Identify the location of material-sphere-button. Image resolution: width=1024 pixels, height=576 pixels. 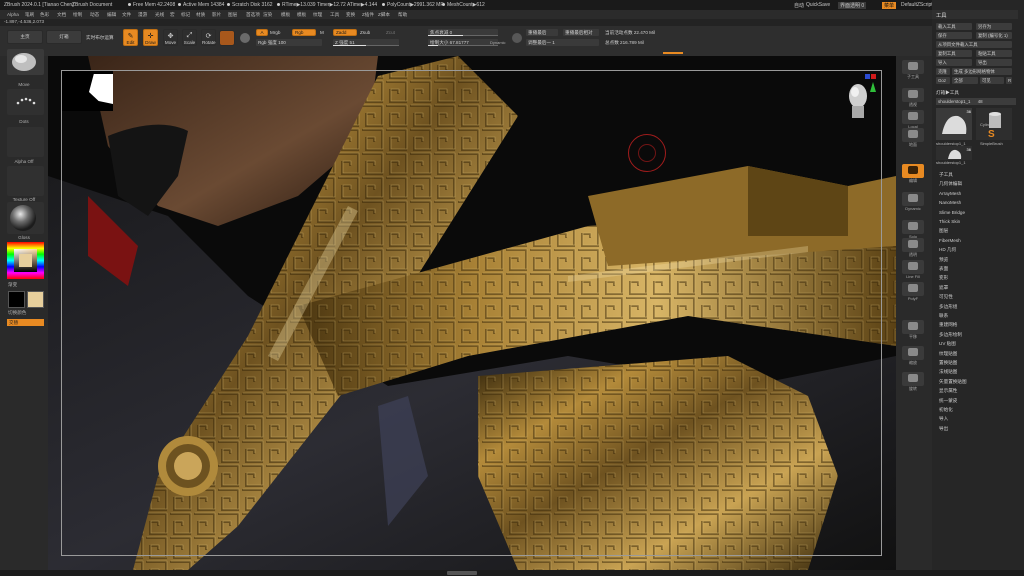
(227, 38).